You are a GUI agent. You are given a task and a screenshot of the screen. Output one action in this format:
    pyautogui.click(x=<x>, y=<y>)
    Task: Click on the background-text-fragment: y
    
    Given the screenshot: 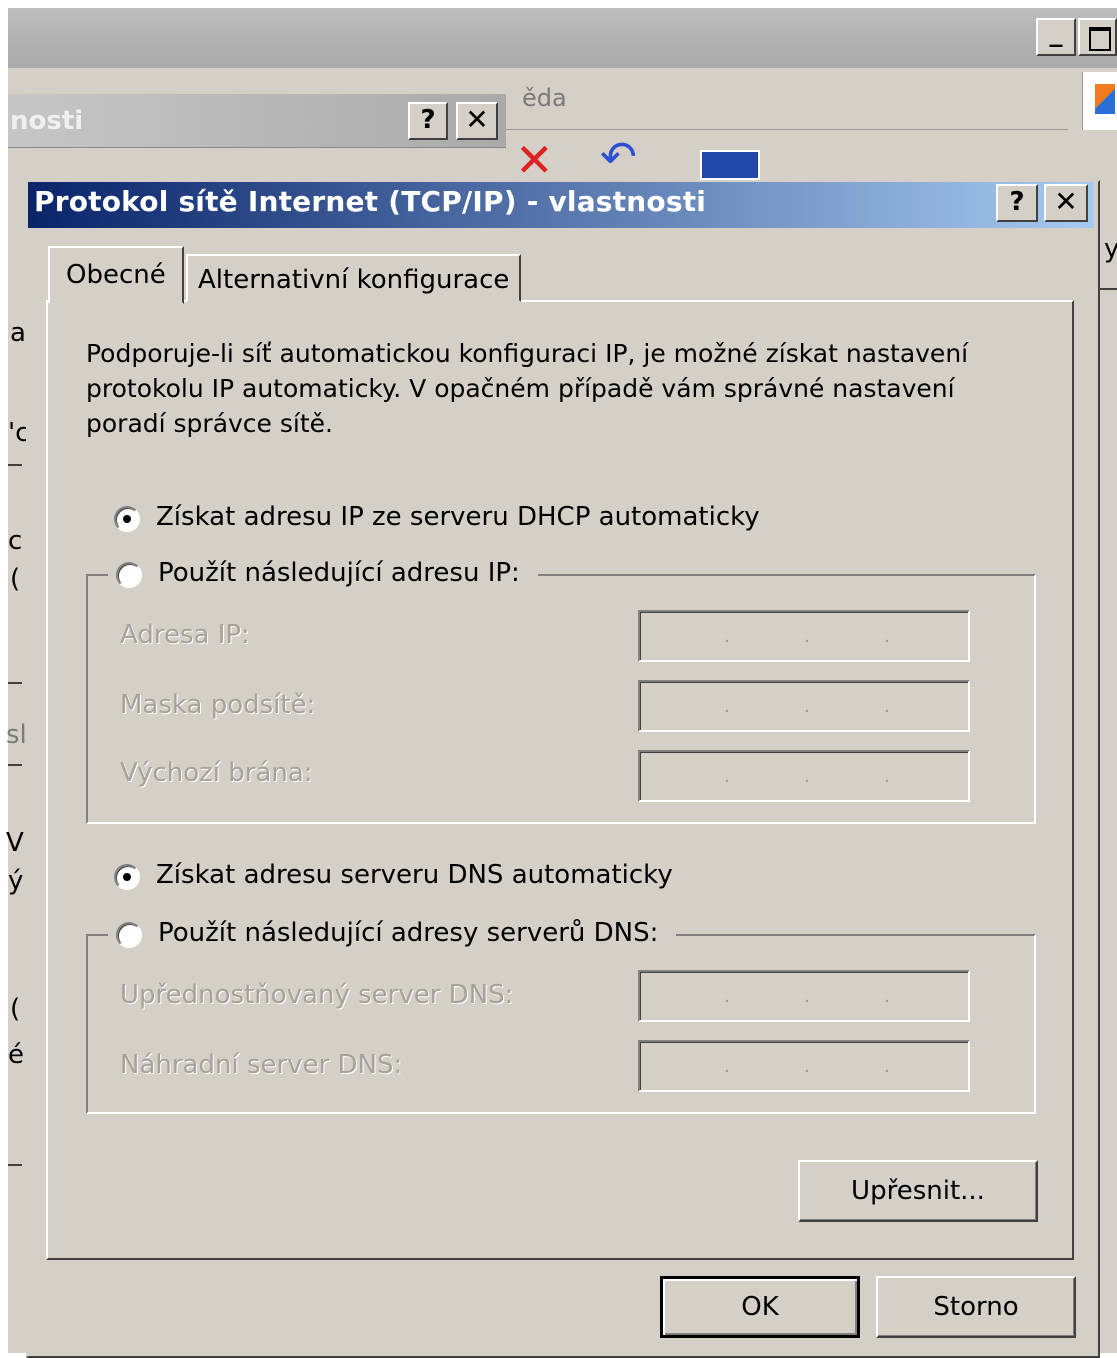 What is the action you would take?
    pyautogui.click(x=1110, y=249)
    